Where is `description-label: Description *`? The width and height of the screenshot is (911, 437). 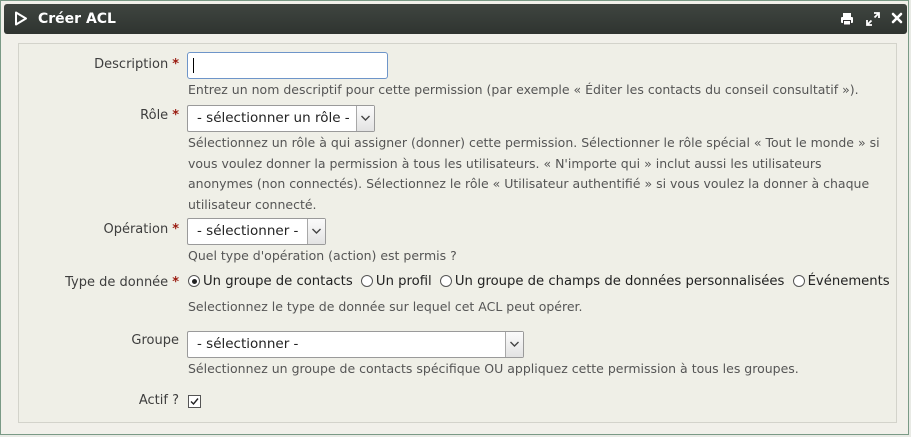 description-label: Description * is located at coordinates (136, 64).